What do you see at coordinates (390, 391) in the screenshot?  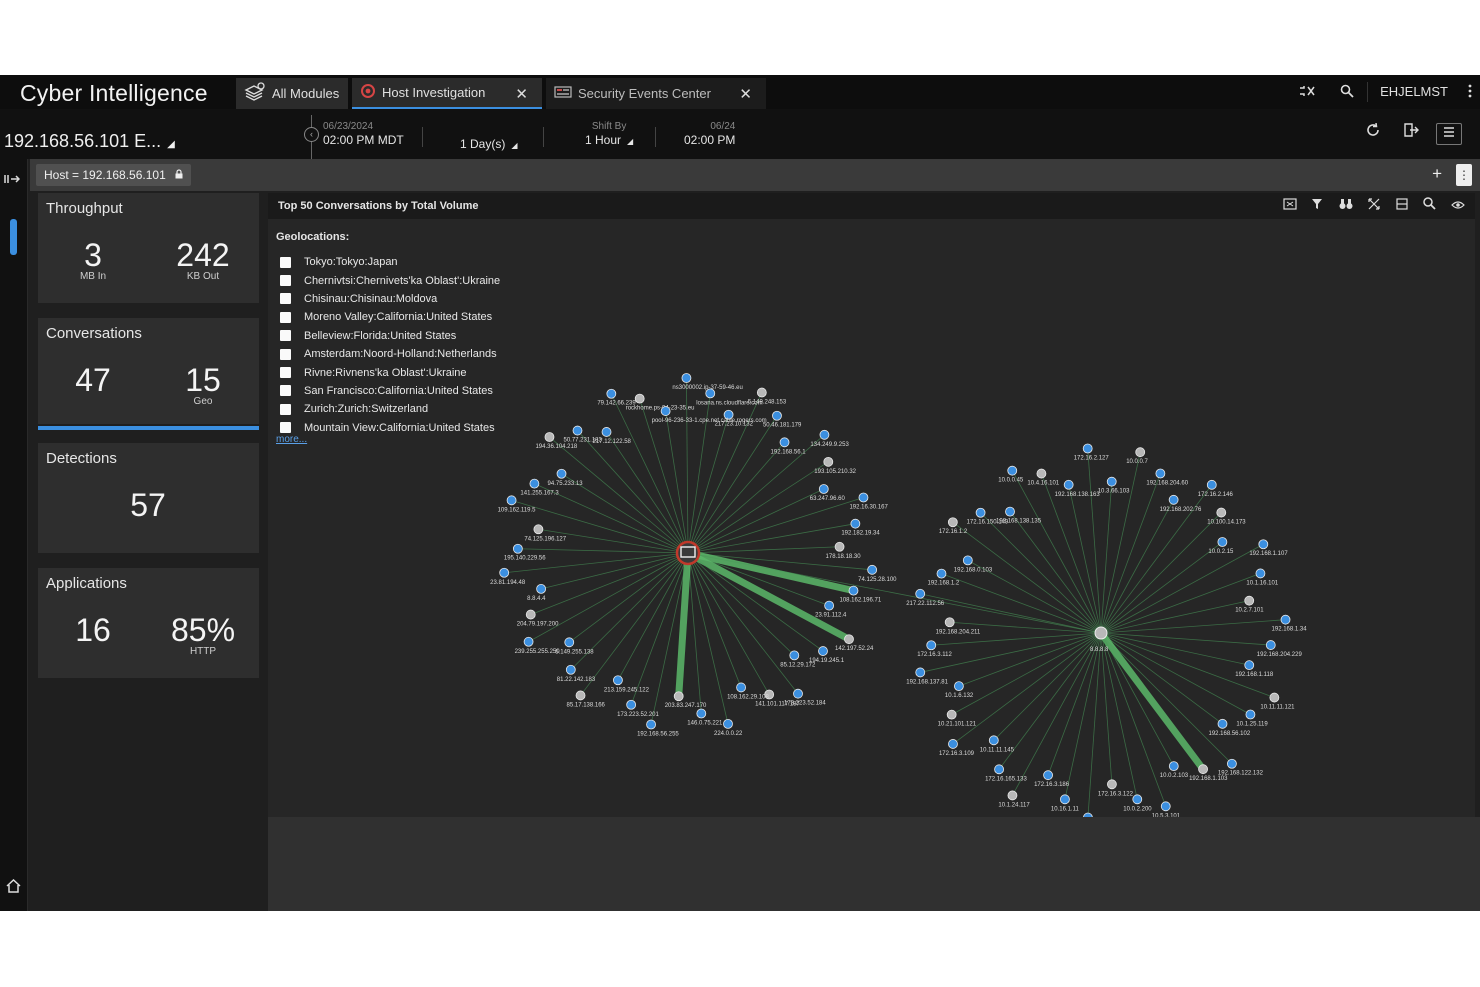 I see `geolocation-item: San Francisco:California:United States` at bounding box center [390, 391].